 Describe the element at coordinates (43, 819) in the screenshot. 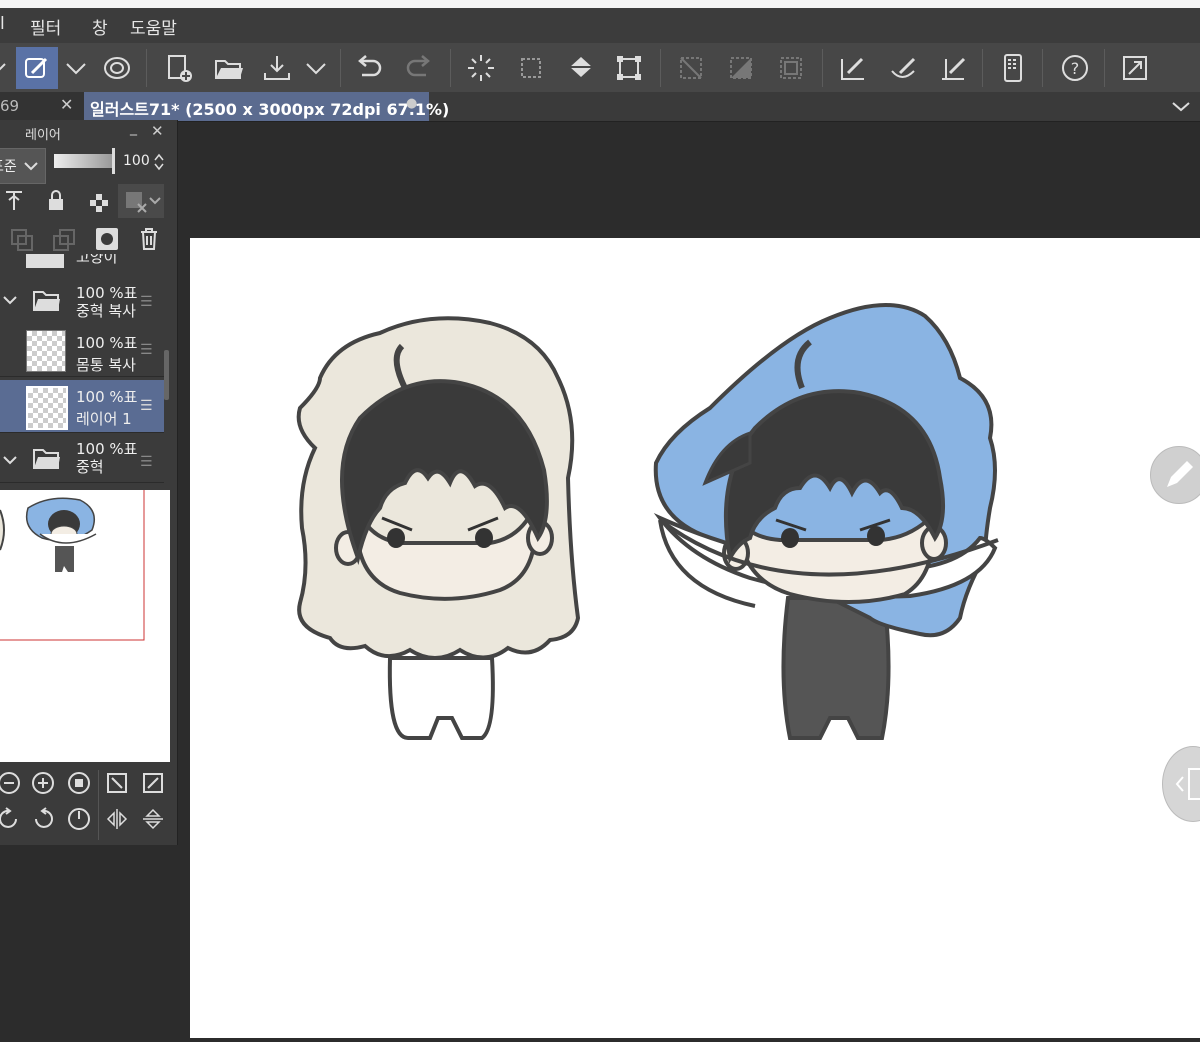

I see `rotate-right-icon` at that location.